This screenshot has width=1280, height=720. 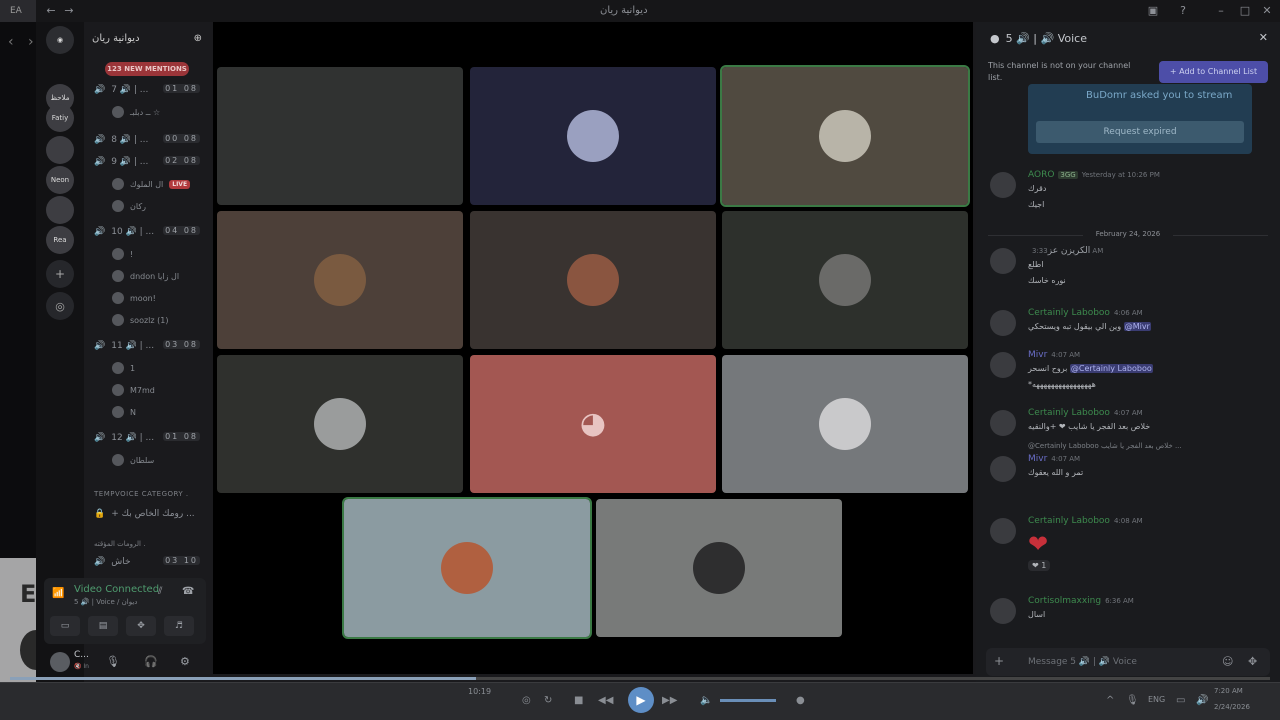 I want to click on voice-member: ركان, so click(x=160, y=206).